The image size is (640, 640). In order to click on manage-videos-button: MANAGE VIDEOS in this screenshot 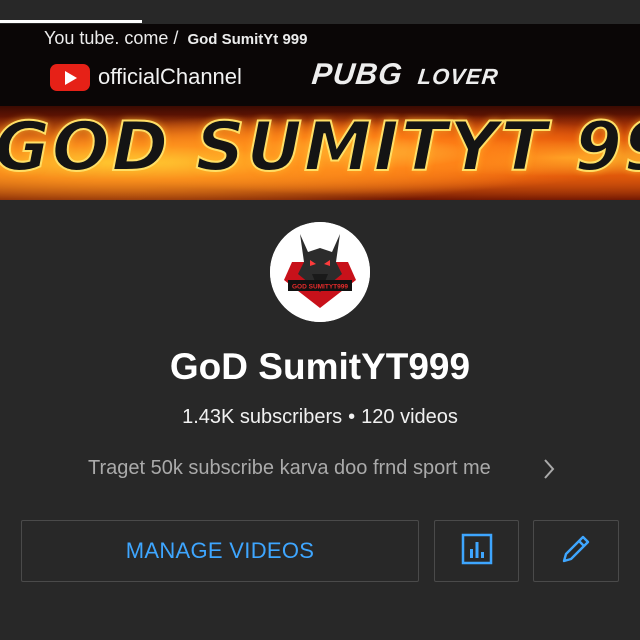, I will do `click(220, 551)`.